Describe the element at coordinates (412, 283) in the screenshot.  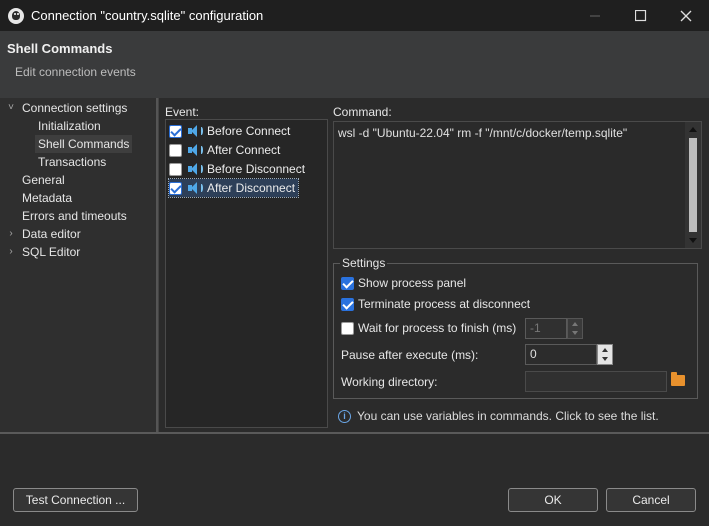
I see `show-process-panel-label: Show process panel` at that location.